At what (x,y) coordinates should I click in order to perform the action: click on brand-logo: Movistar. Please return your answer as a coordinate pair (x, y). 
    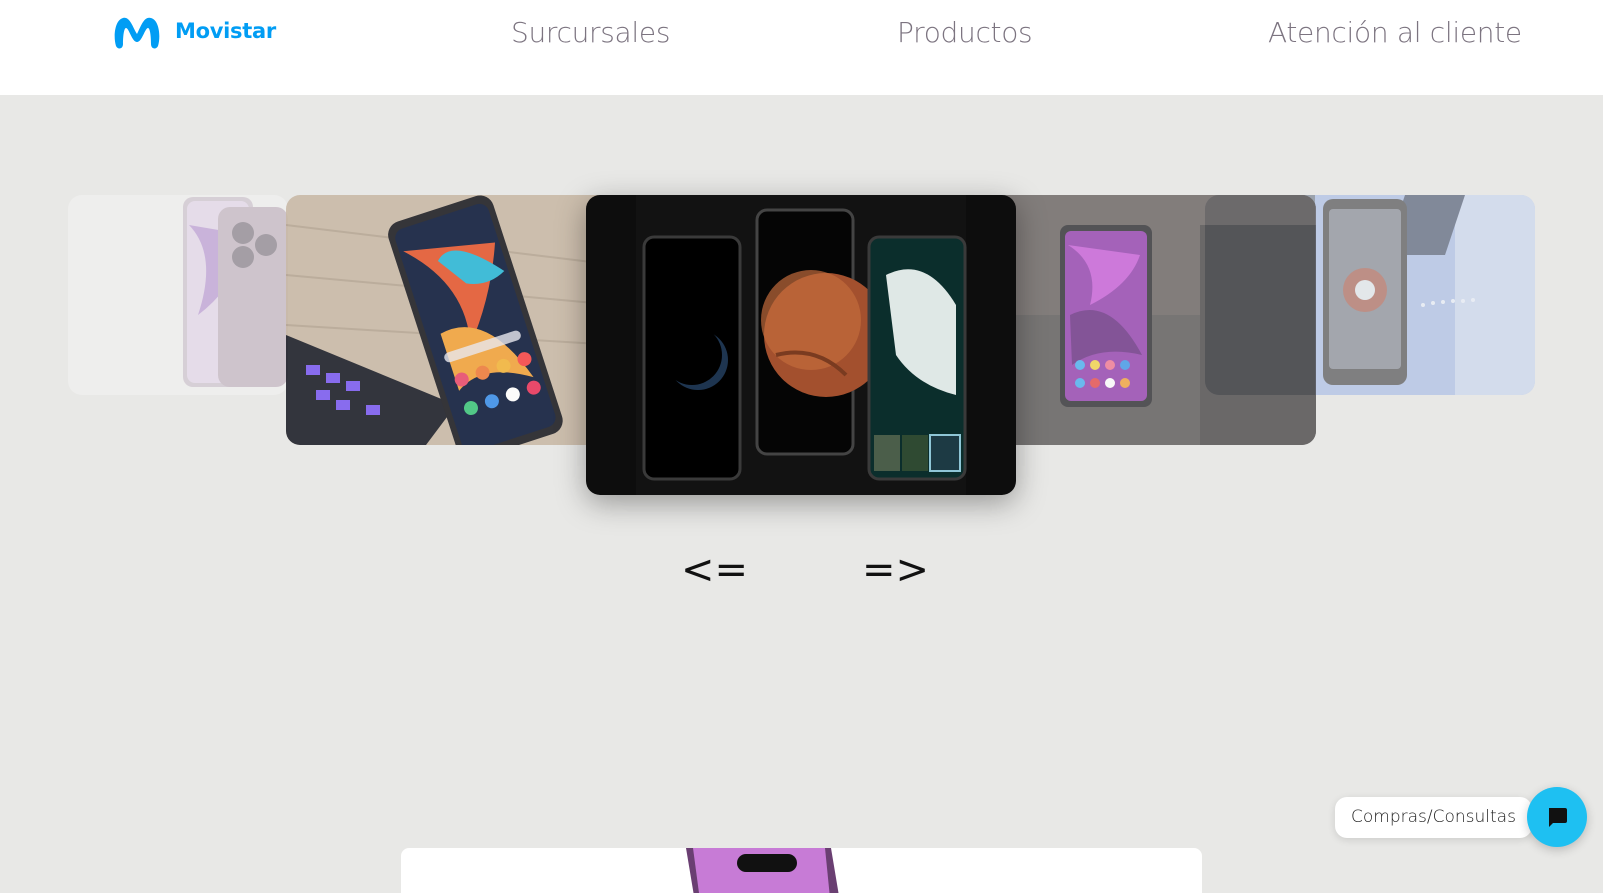
    Looking at the image, I should click on (193, 31).